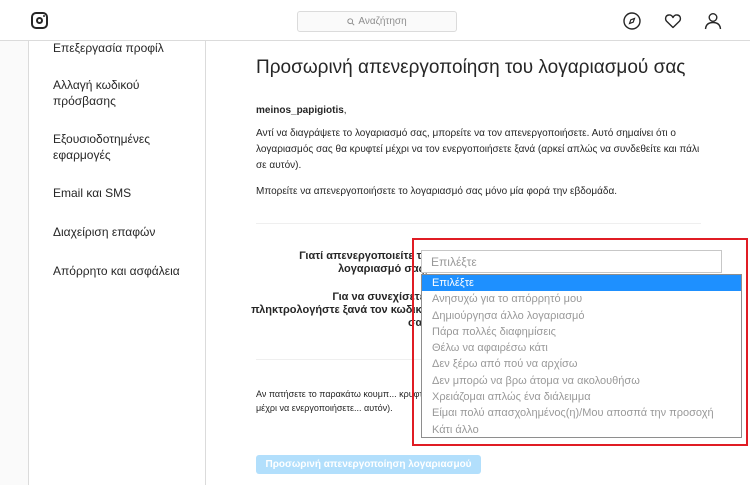  Describe the element at coordinates (39, 20) in the screenshot. I see `instagram-logo-icon` at that location.